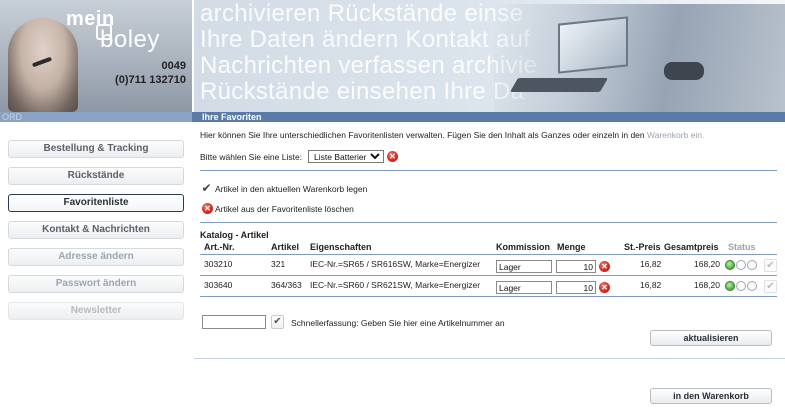 This screenshot has height=419, width=785. Describe the element at coordinates (96, 311) in the screenshot. I see `sidebar-item-newsletter: Newsletter` at that location.